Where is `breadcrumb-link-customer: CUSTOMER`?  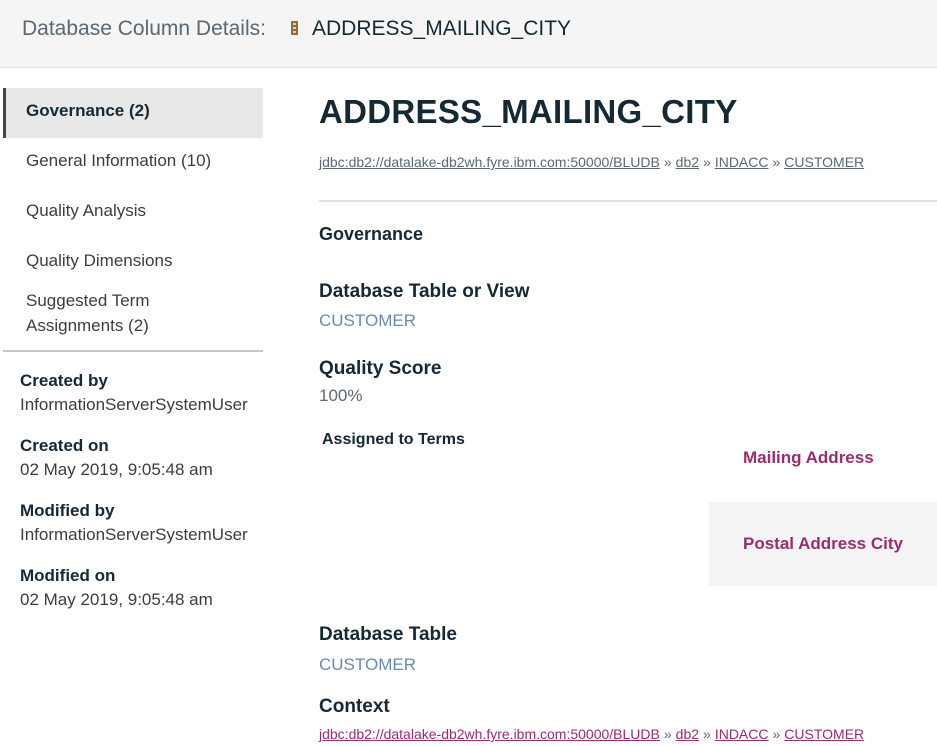
breadcrumb-link-customer: CUSTOMER is located at coordinates (824, 162).